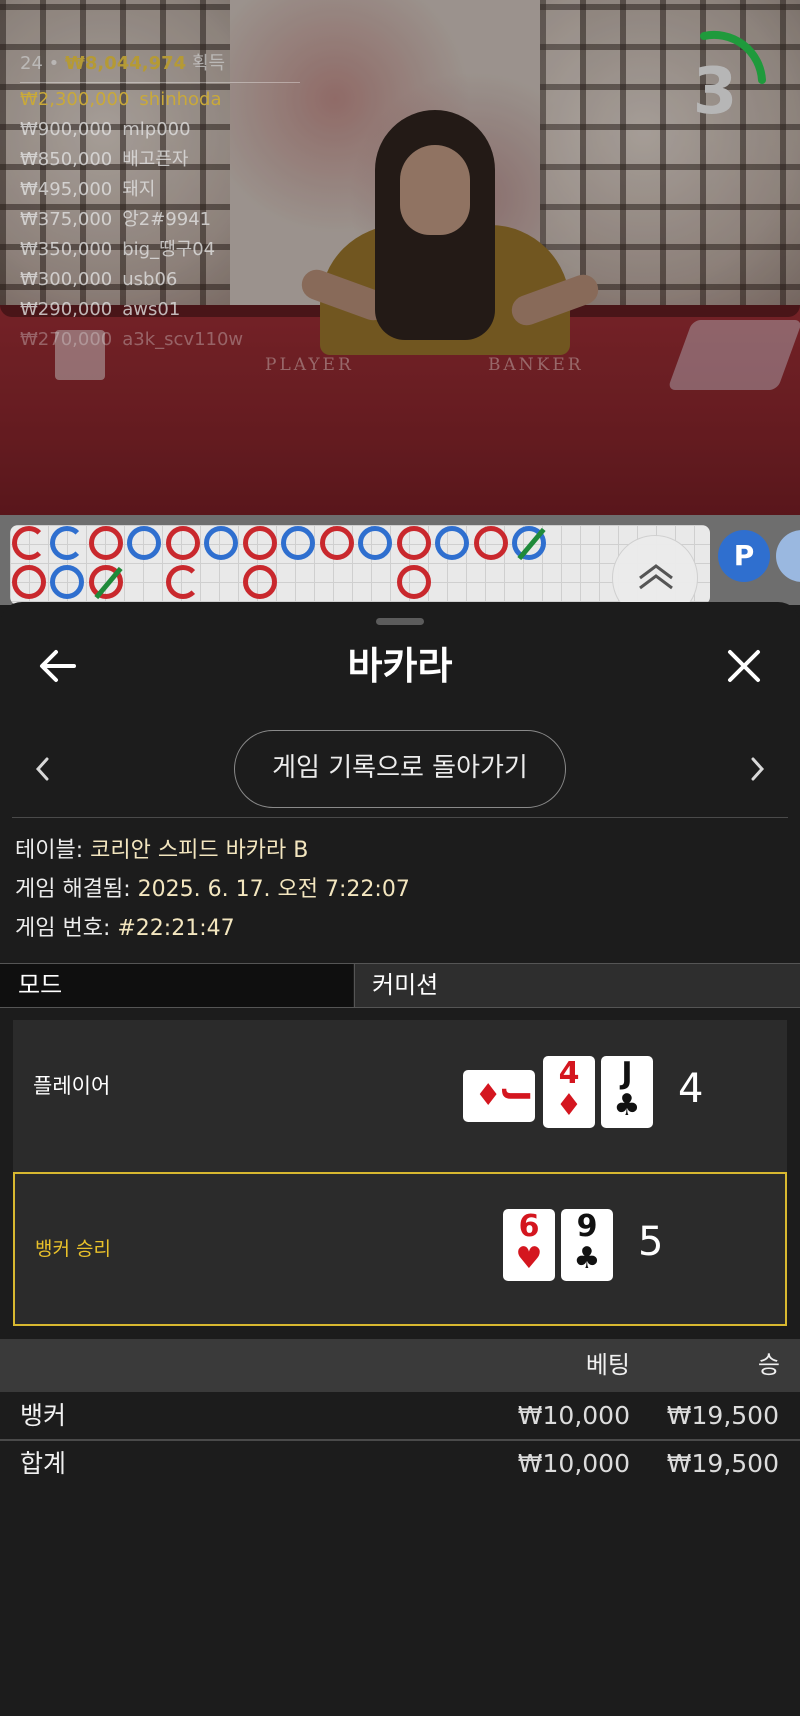 This screenshot has height=1716, width=800. I want to click on col-bet-header: 베팅, so click(607, 1365).